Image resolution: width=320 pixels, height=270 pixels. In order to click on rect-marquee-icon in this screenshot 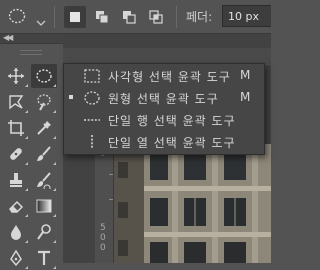, I will do `click(92, 76)`.